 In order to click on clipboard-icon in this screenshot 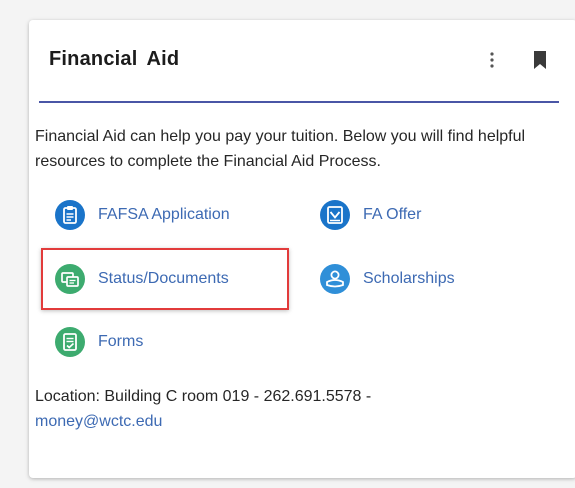, I will do `click(70, 215)`.